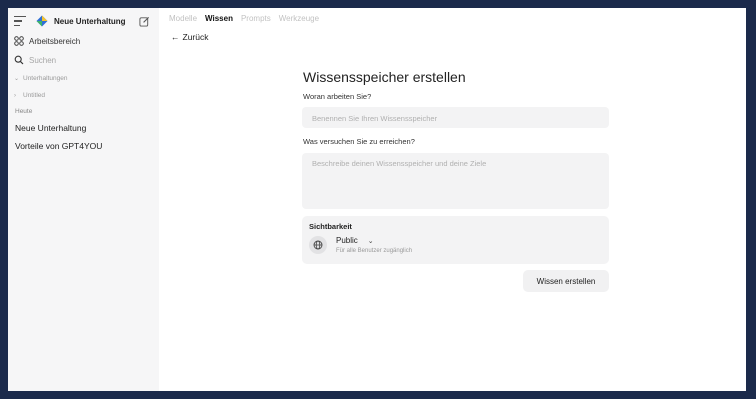  Describe the element at coordinates (83, 95) in the screenshot. I see `sidebar-group-untitled: › Untitled` at that location.